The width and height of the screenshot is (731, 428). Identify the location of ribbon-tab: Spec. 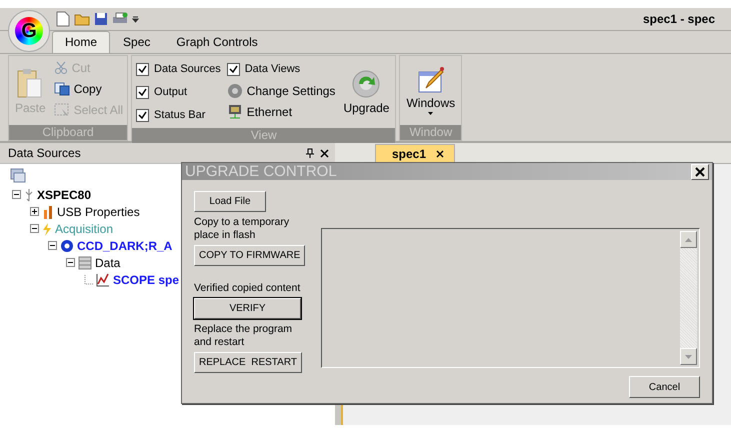
(137, 42).